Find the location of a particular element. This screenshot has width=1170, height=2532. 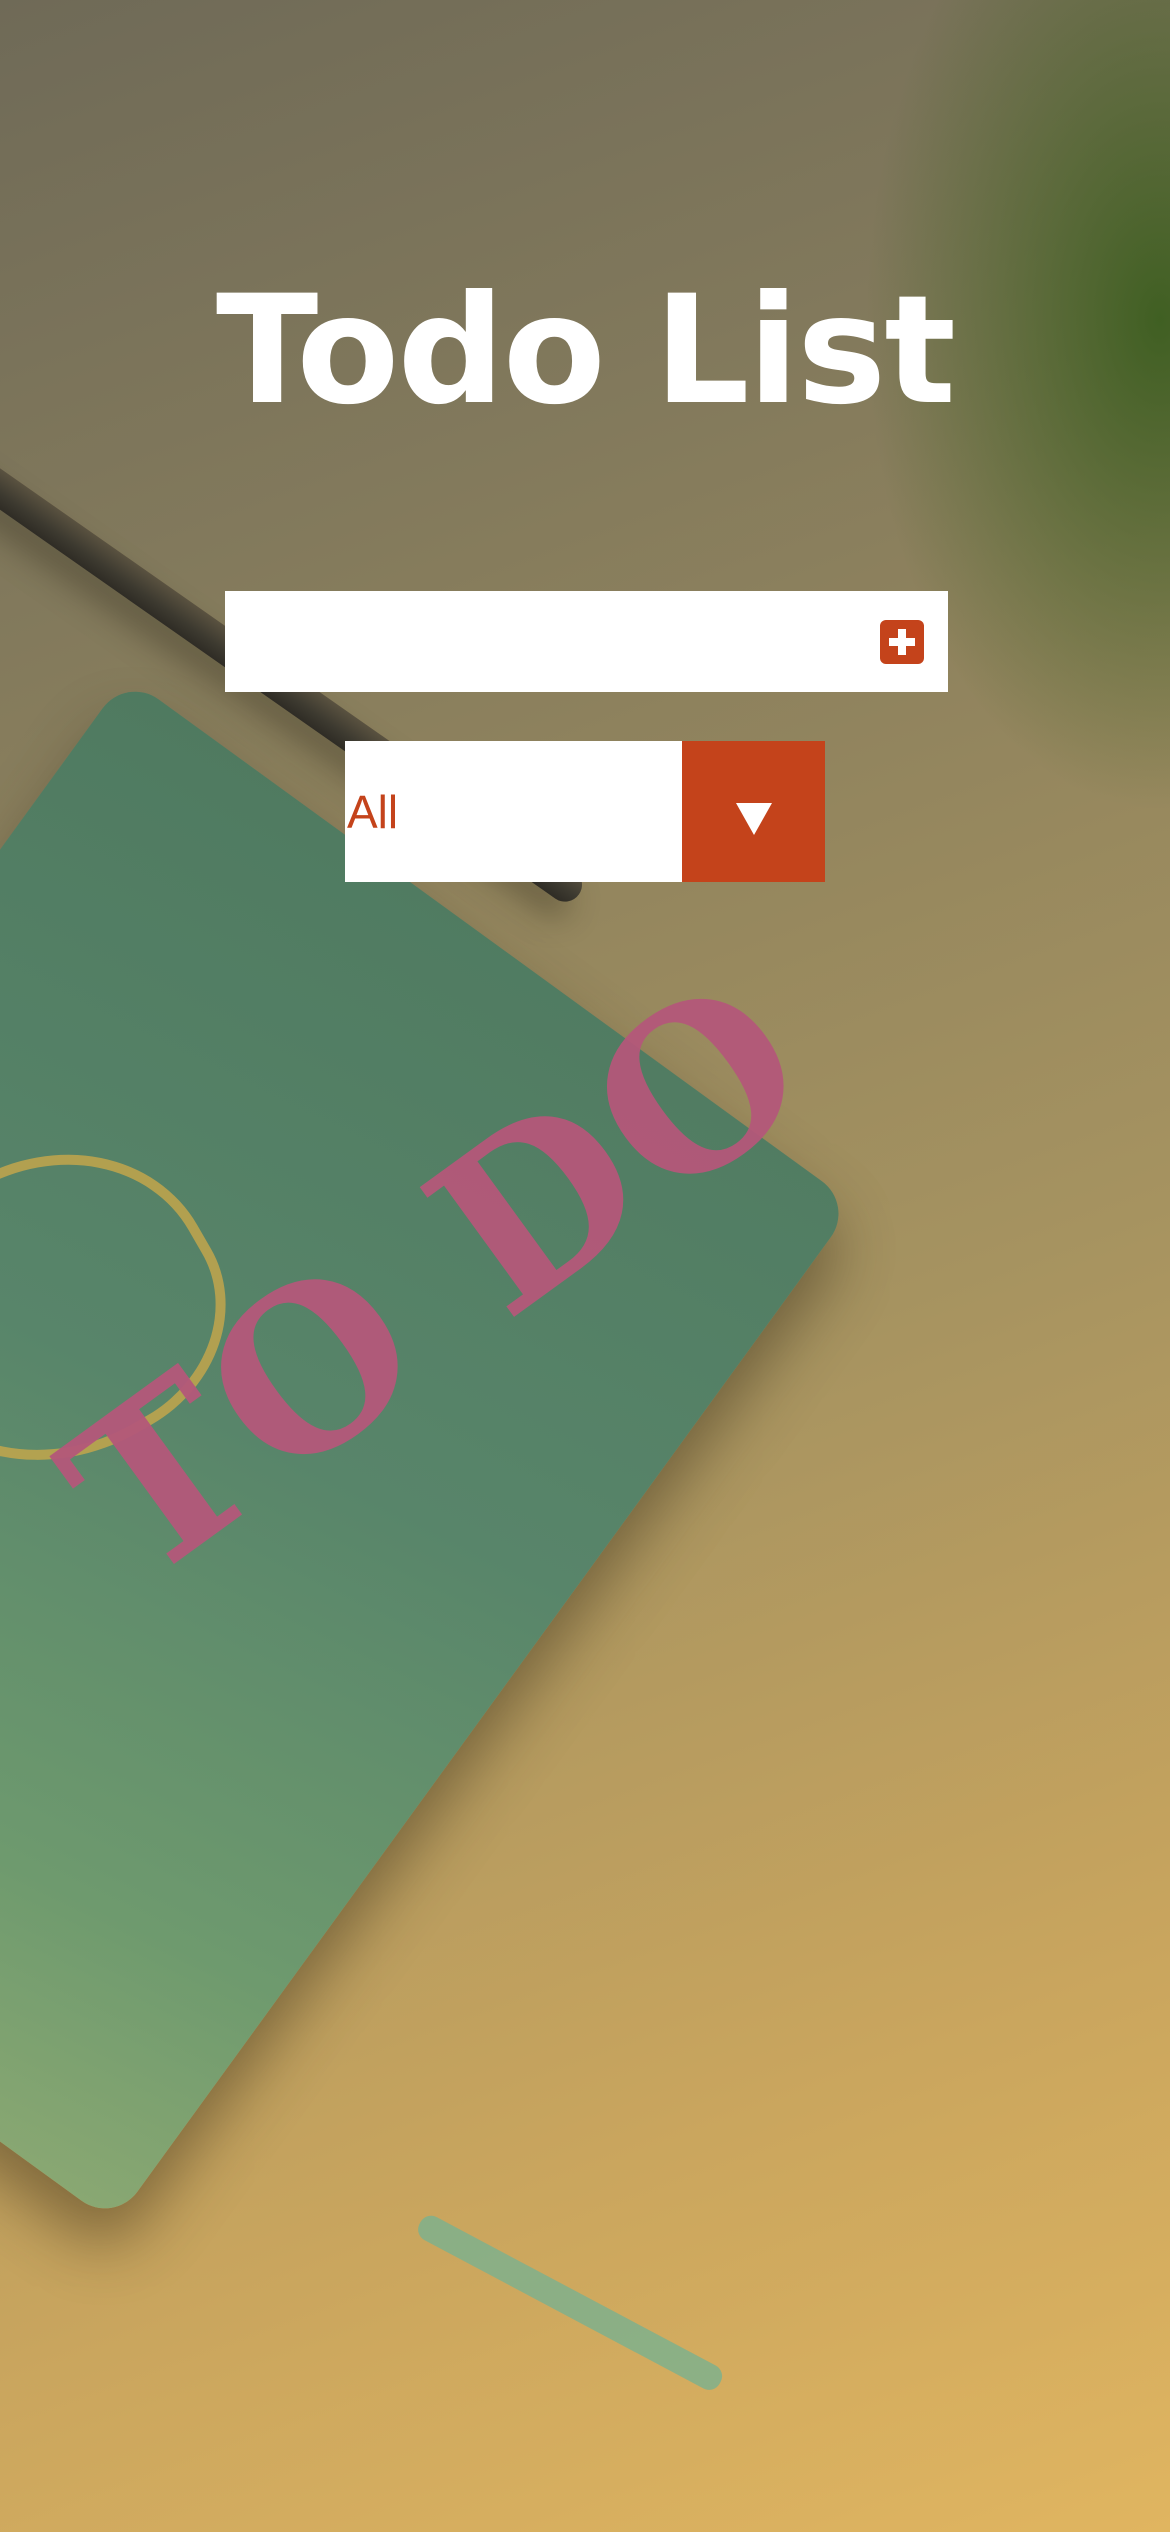

bookmark-ribbon is located at coordinates (570, 2303).